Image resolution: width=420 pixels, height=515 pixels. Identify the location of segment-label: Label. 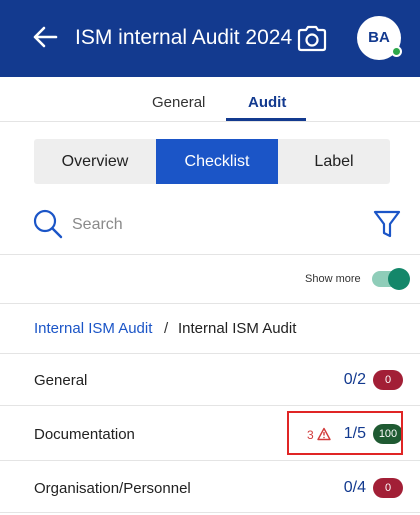
(334, 161).